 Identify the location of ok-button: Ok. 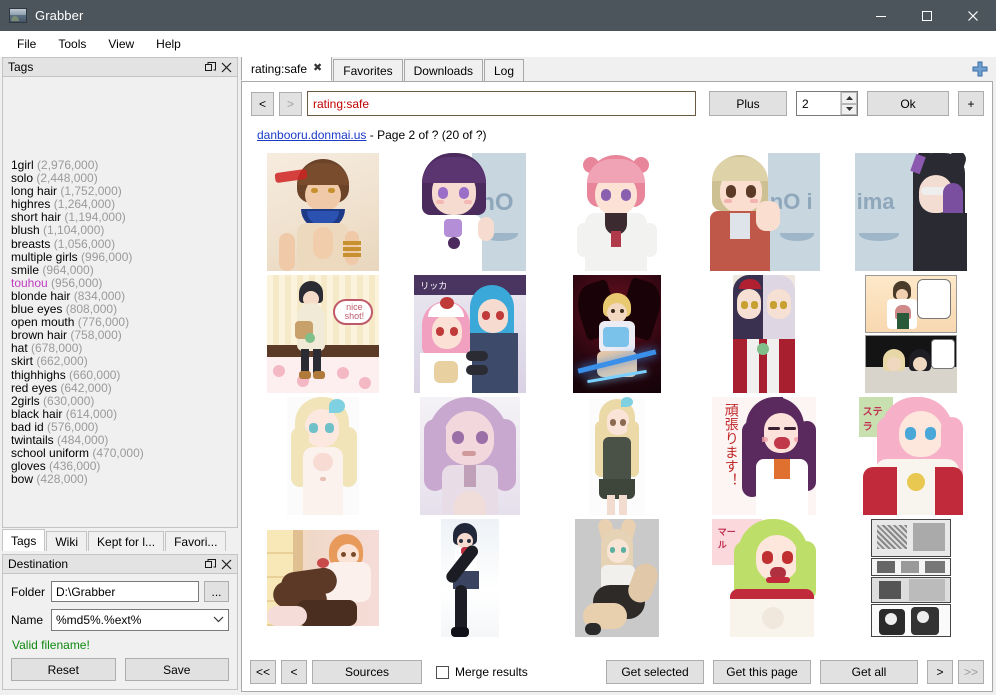
(908, 103).